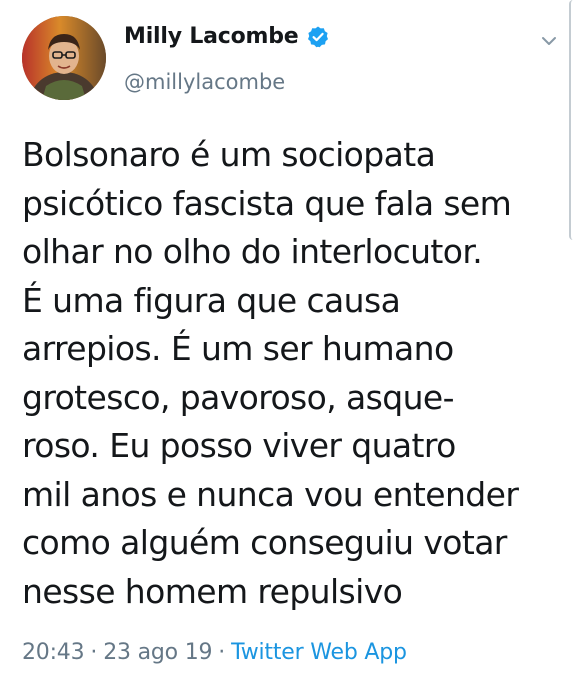 This screenshot has width=579, height=680. I want to click on author-handle: @millylacombe, so click(204, 82).